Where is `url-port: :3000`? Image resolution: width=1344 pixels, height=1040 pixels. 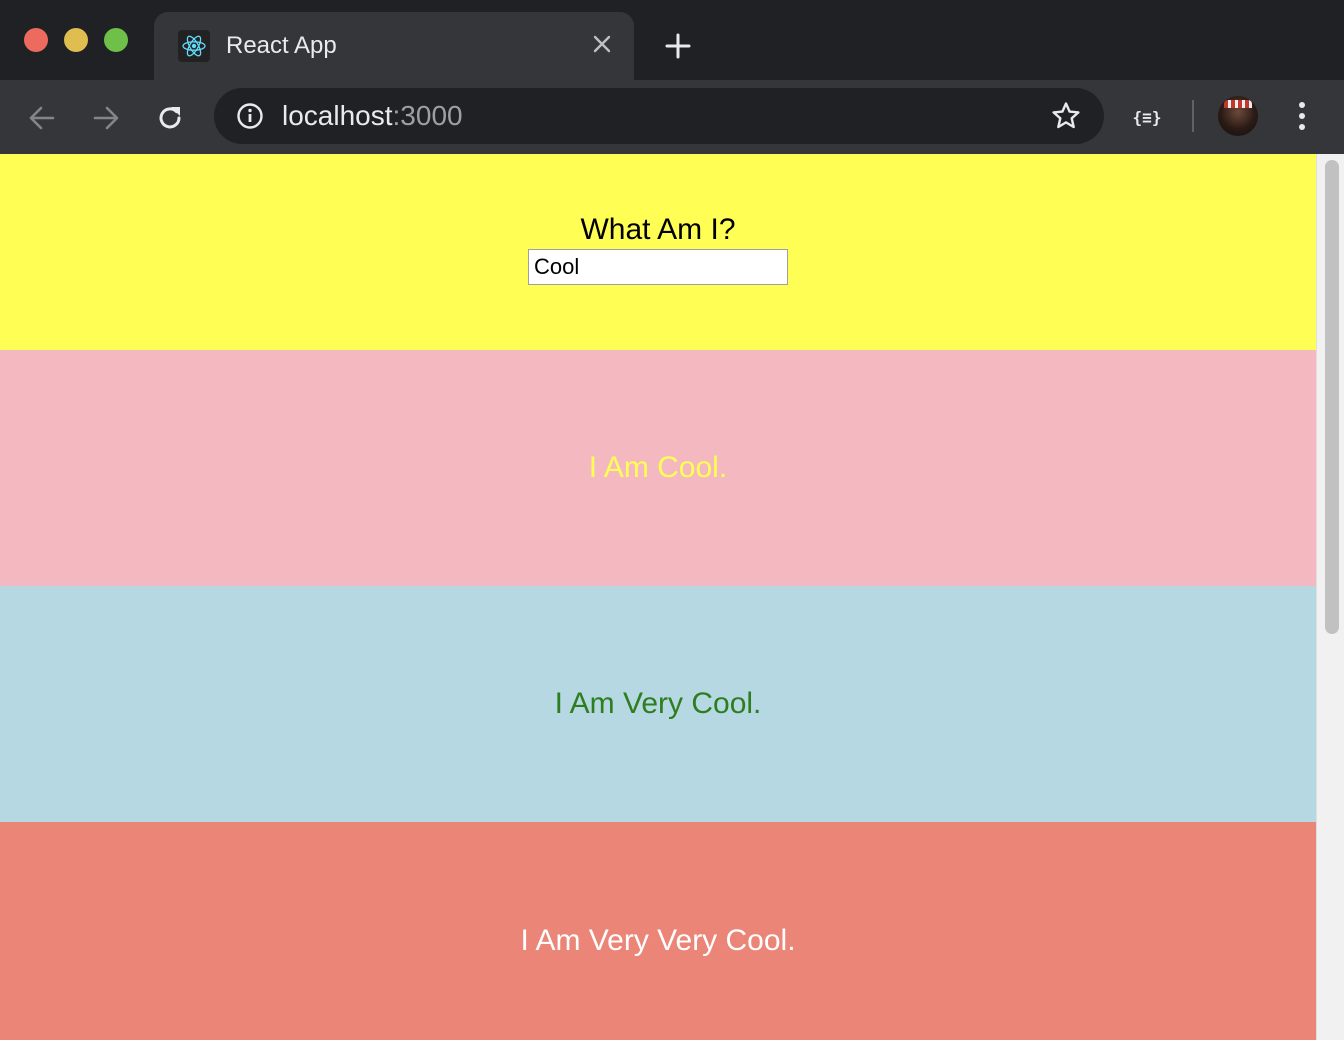
url-port: :3000 is located at coordinates (427, 115).